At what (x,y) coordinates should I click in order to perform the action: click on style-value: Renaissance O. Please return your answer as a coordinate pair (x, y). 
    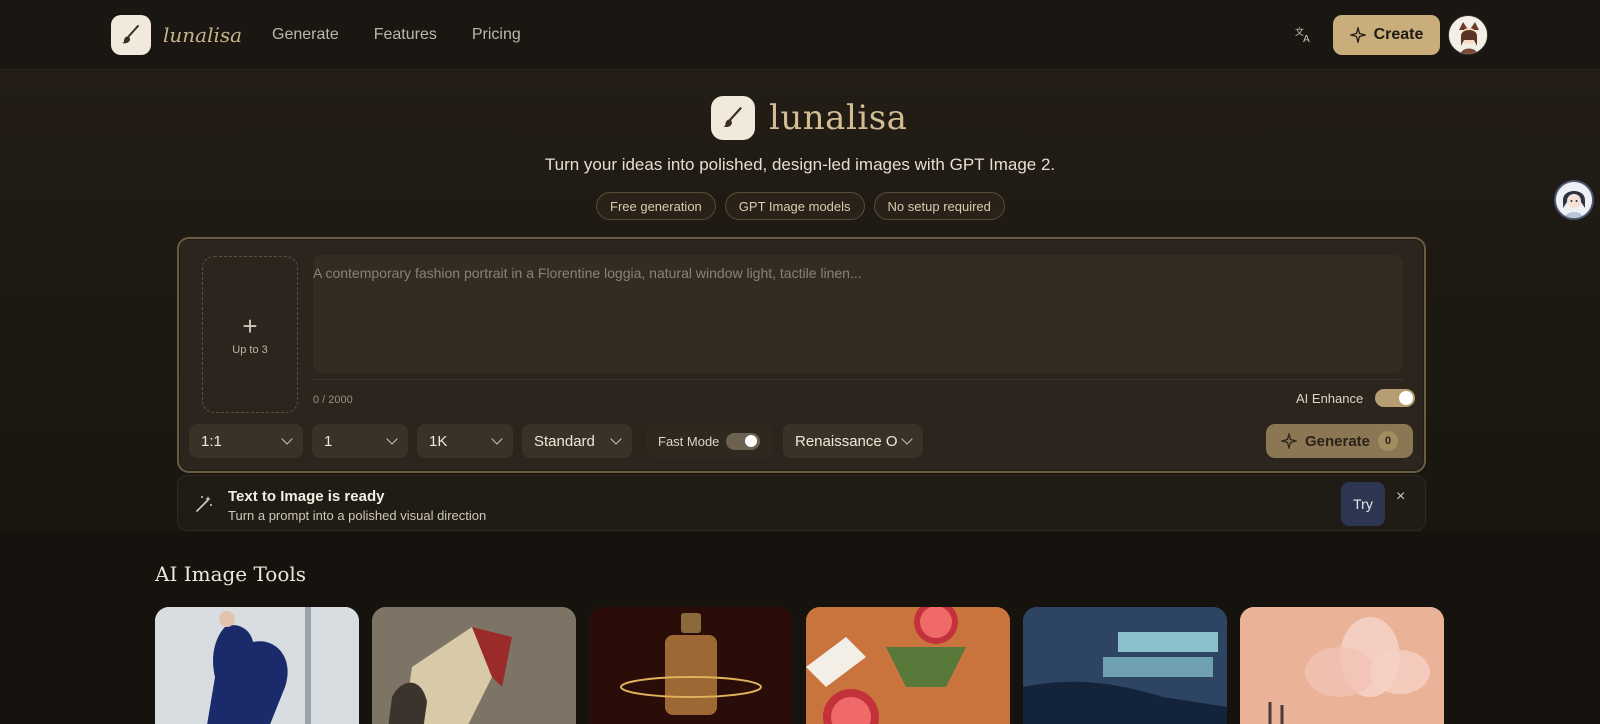
    Looking at the image, I should click on (846, 441).